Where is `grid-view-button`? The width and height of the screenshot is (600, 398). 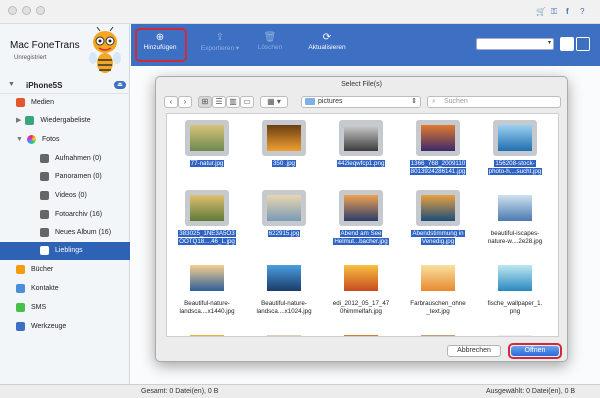 grid-view-button is located at coordinates (567, 44).